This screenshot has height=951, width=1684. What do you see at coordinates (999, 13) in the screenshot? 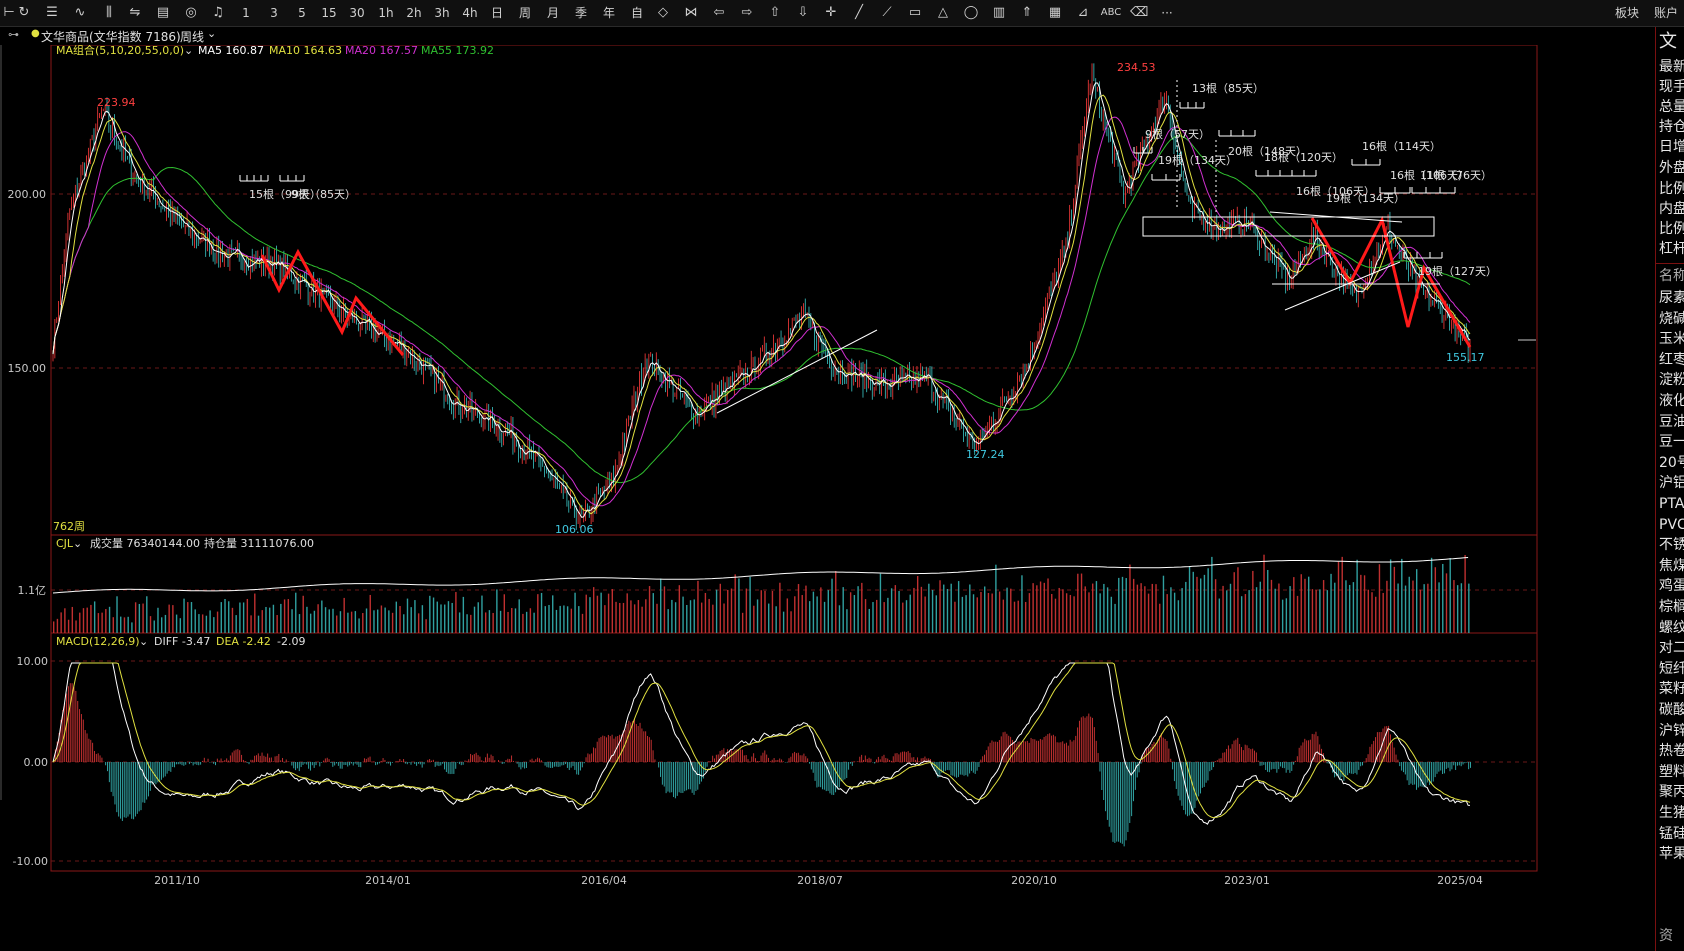
I see `text-box-icon: ▥` at bounding box center [999, 13].